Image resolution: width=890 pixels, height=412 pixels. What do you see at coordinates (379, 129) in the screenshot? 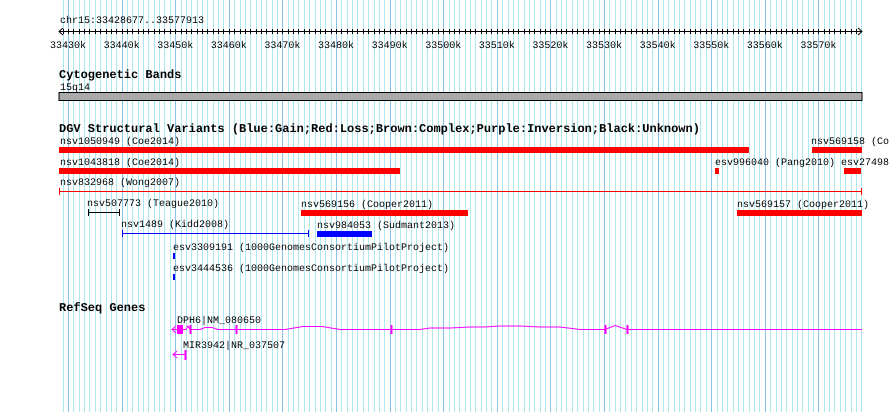
I see `track-title: DGV Structural Variants (Blue:Gain;Red:Loss;Brown:Complex;Purple:Inversion;Black:Unknown)` at bounding box center [379, 129].